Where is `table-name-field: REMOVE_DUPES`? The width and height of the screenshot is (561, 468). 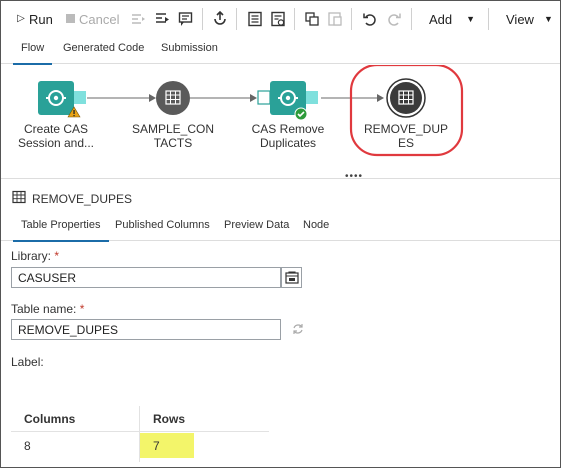 table-name-field: REMOVE_DUPES is located at coordinates (146, 329).